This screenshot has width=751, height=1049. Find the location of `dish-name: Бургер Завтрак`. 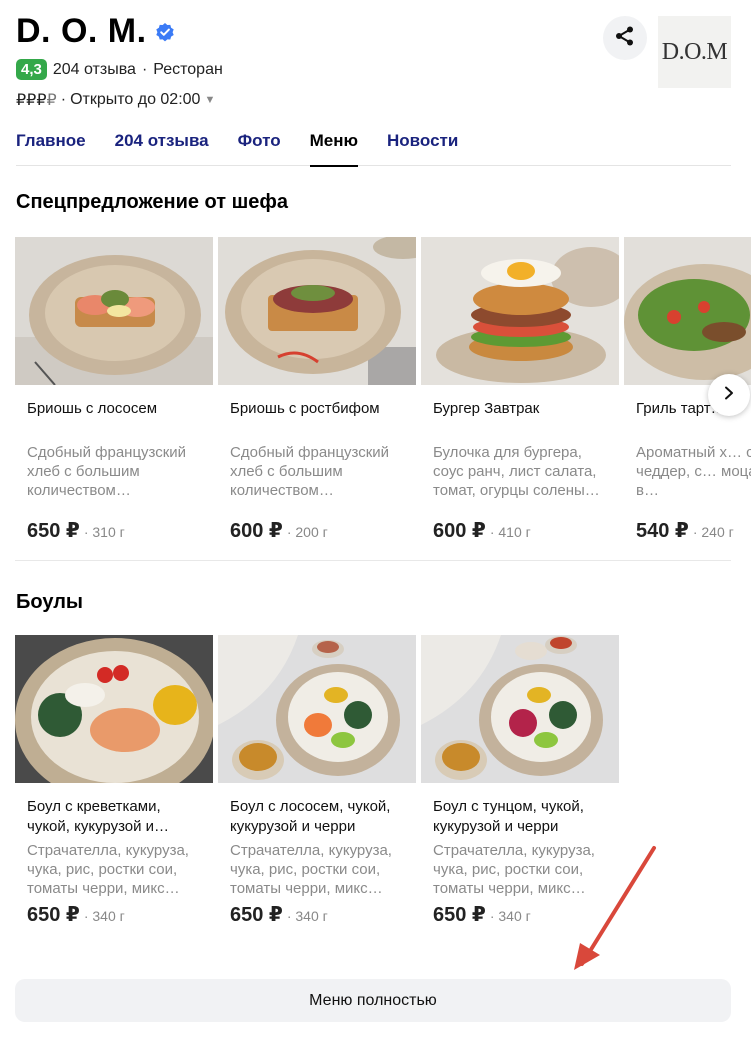

dish-name: Бургер Завтрак is located at coordinates (486, 408).